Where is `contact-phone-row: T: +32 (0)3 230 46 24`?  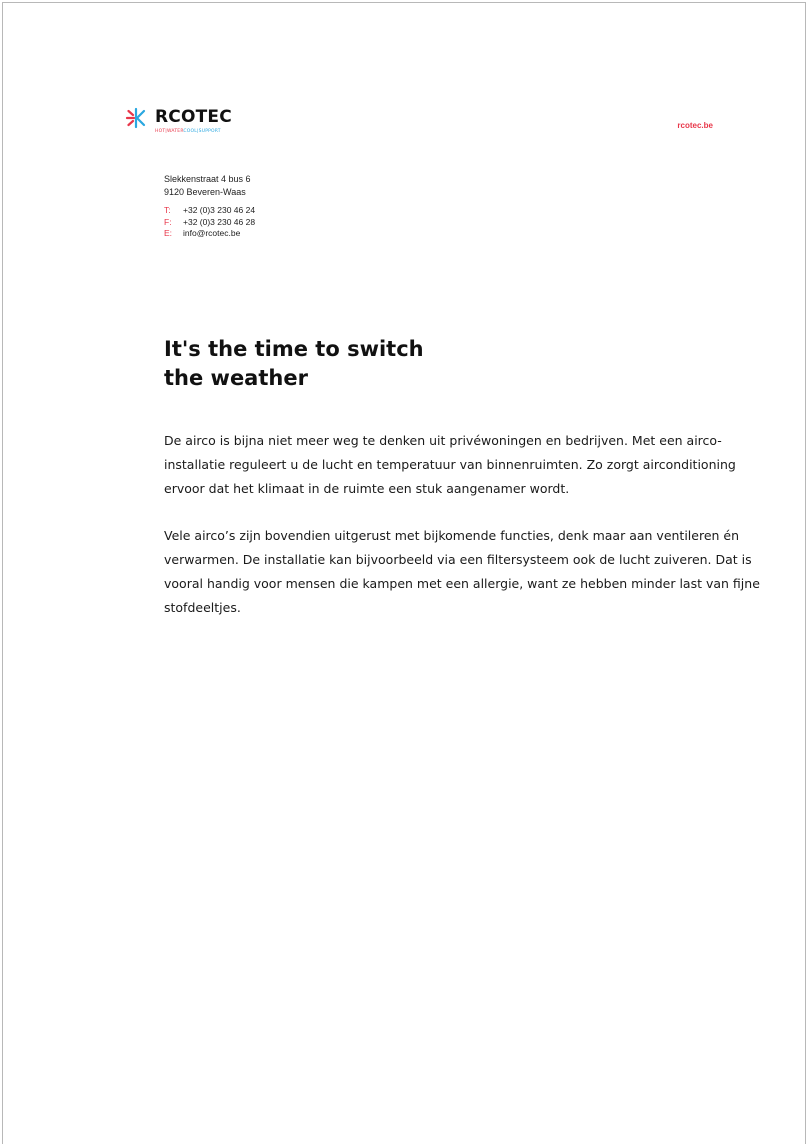
contact-phone-row: T: +32 (0)3 230 46 24 is located at coordinates (209, 211).